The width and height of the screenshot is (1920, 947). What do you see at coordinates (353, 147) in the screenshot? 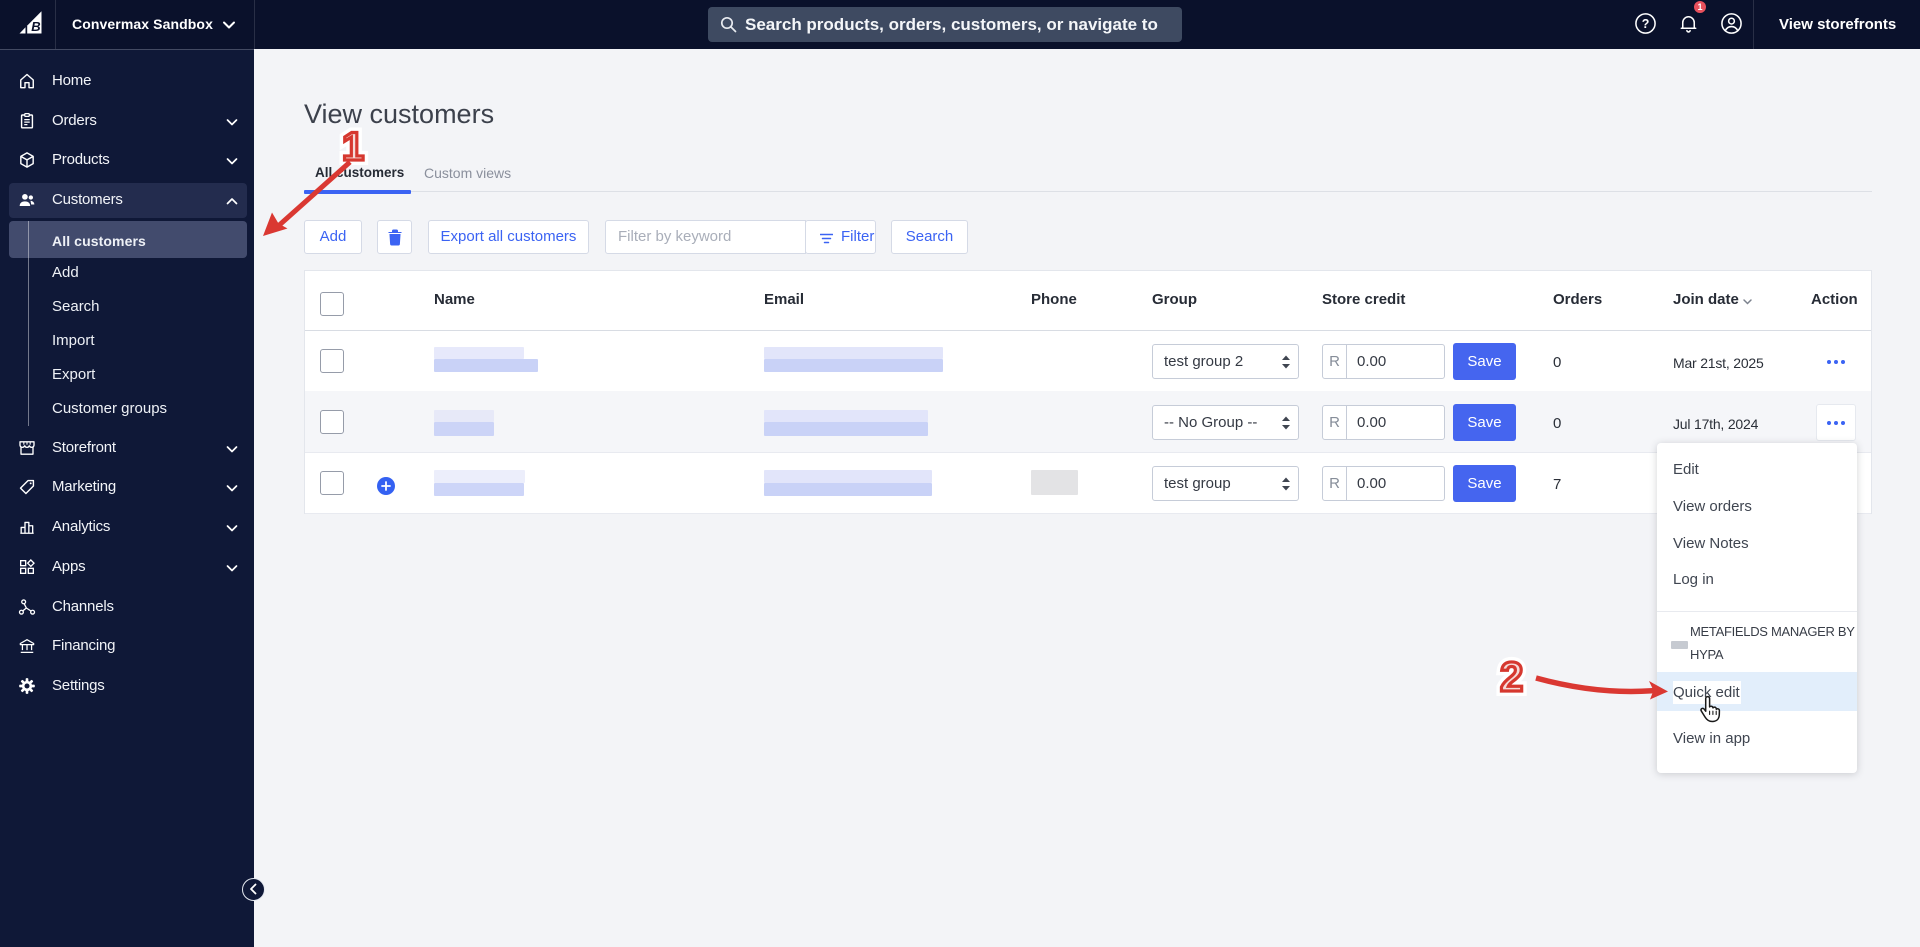
I see `svg-text: 1` at bounding box center [353, 147].